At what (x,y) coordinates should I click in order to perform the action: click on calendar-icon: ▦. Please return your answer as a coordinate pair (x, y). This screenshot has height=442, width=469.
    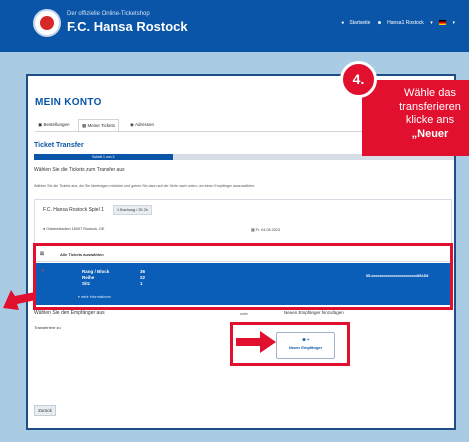
    Looking at the image, I should click on (253, 230).